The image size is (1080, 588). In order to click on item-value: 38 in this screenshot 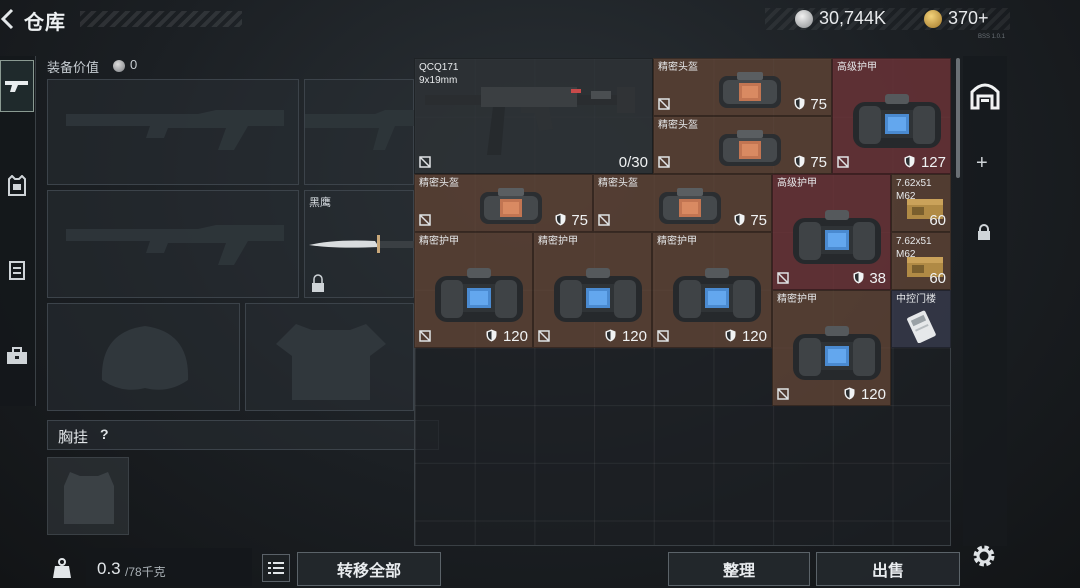, I will do `click(877, 278)`.